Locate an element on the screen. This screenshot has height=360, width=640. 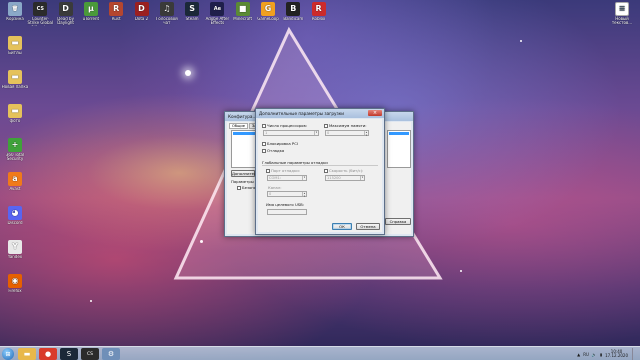
channel-input: 0 ▴ ▾ is located at coordinates (287, 194).